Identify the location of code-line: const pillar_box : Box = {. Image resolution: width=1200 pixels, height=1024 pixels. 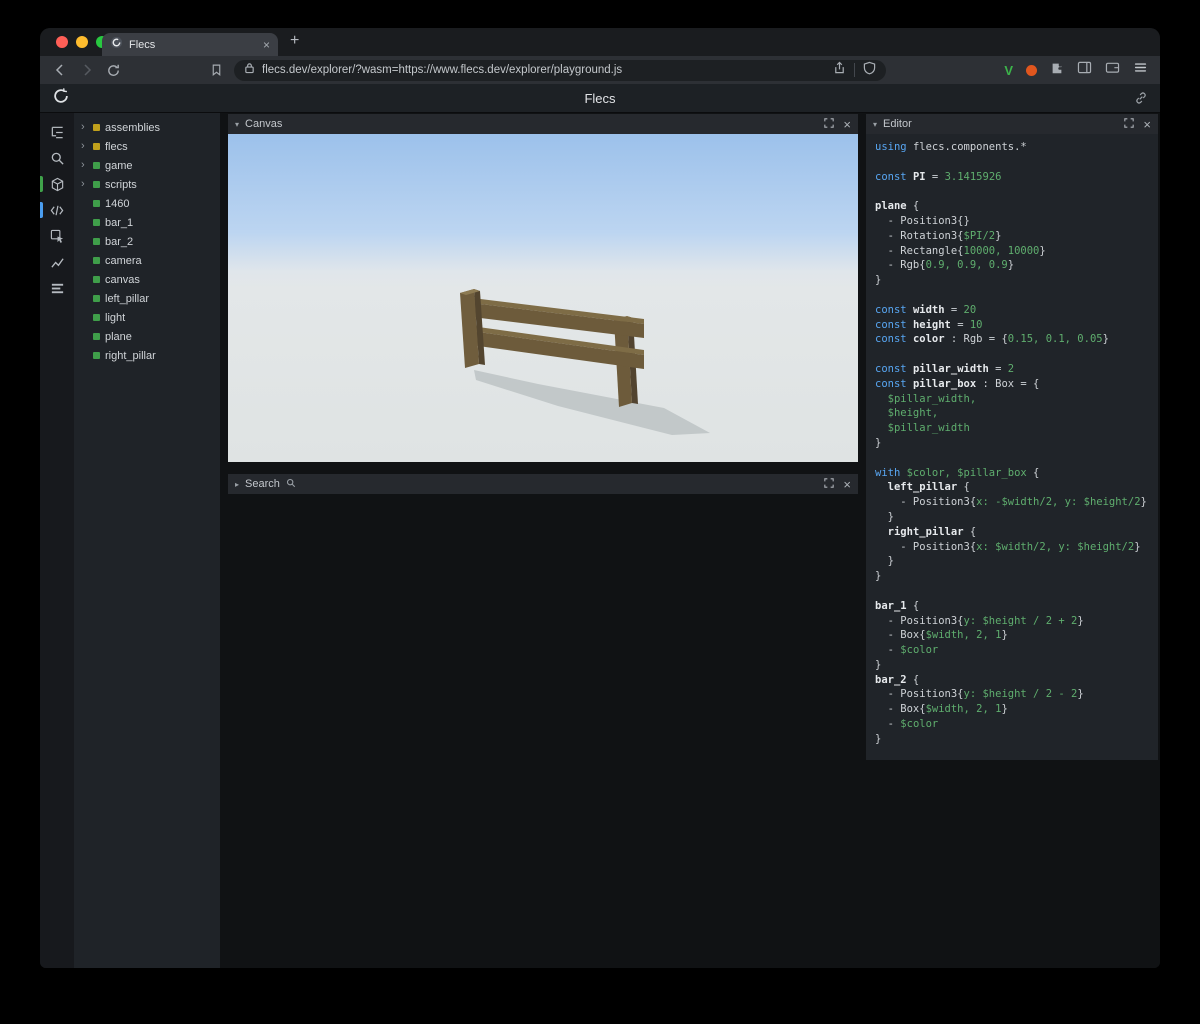
(957, 383).